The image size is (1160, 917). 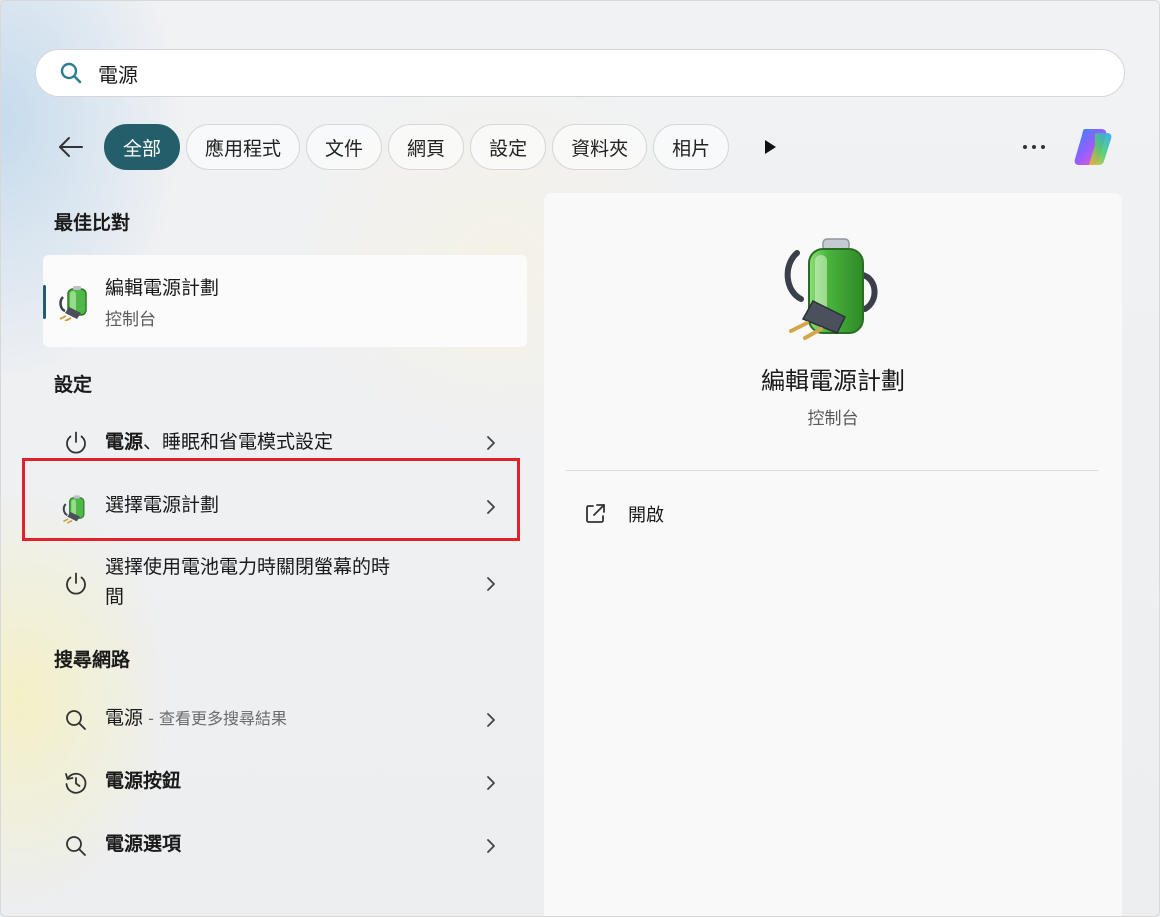 I want to click on open-external-icon, so click(x=595, y=514).